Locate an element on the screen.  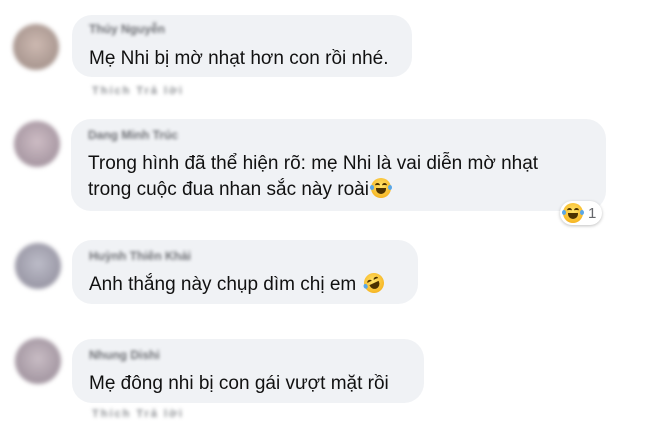
laughing-reaction-emoji is located at coordinates (573, 213).